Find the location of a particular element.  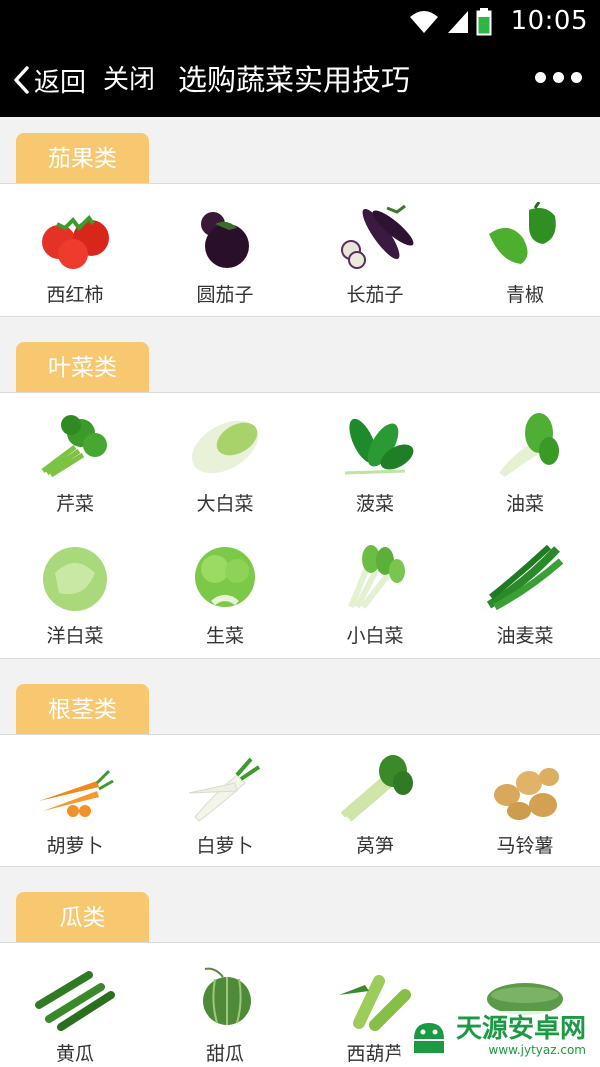

status-time: 10:05 is located at coordinates (549, 21).